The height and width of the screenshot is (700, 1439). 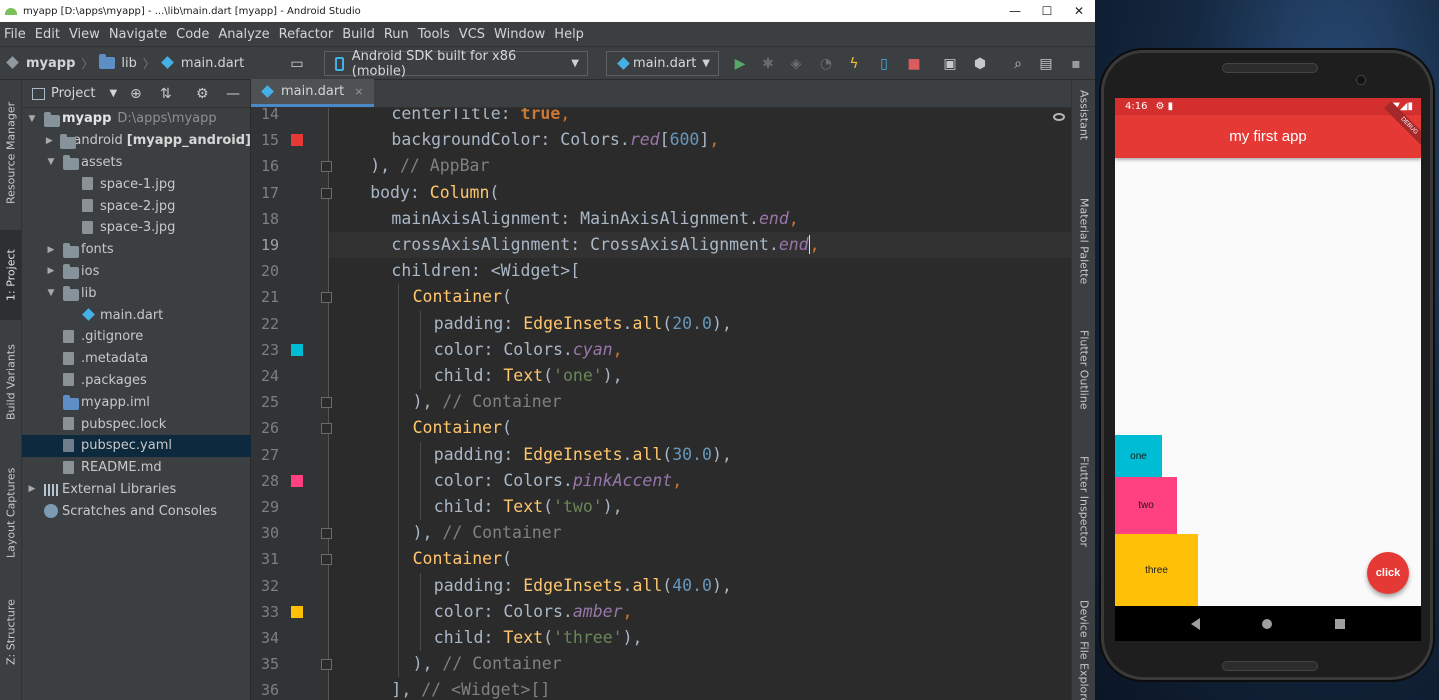 I want to click on tree-item: ▶ fonts, so click(x=136, y=250).